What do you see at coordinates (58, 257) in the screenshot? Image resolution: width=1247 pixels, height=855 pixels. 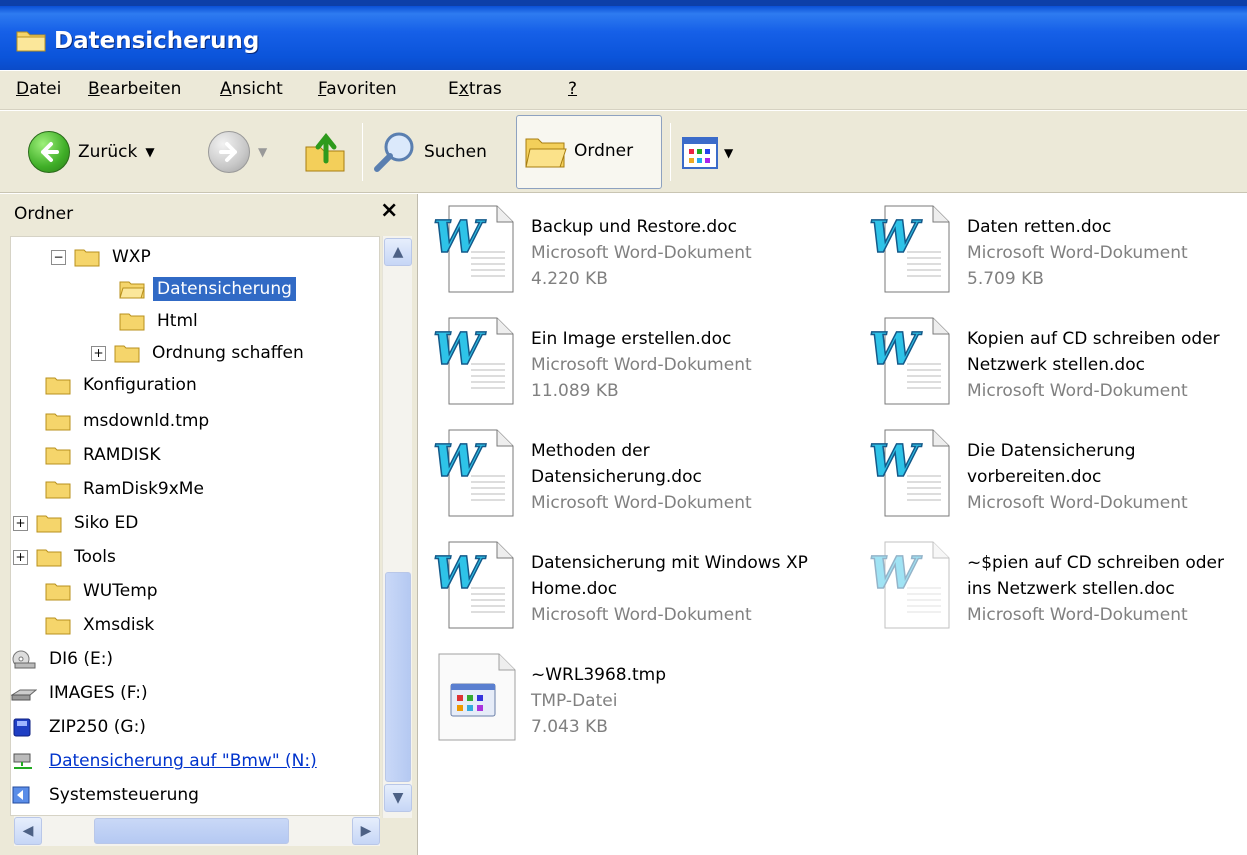 I see `collapse-icon: −` at bounding box center [58, 257].